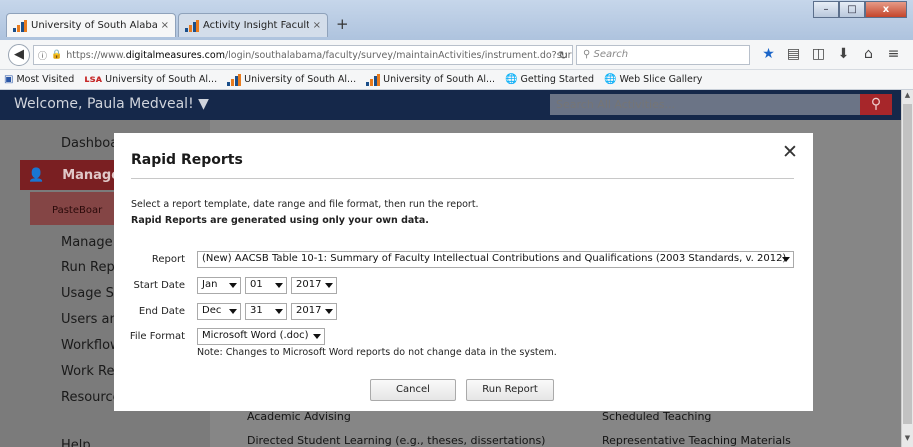  I want to click on tab-university: University of South Alaba... ×, so click(91, 25).